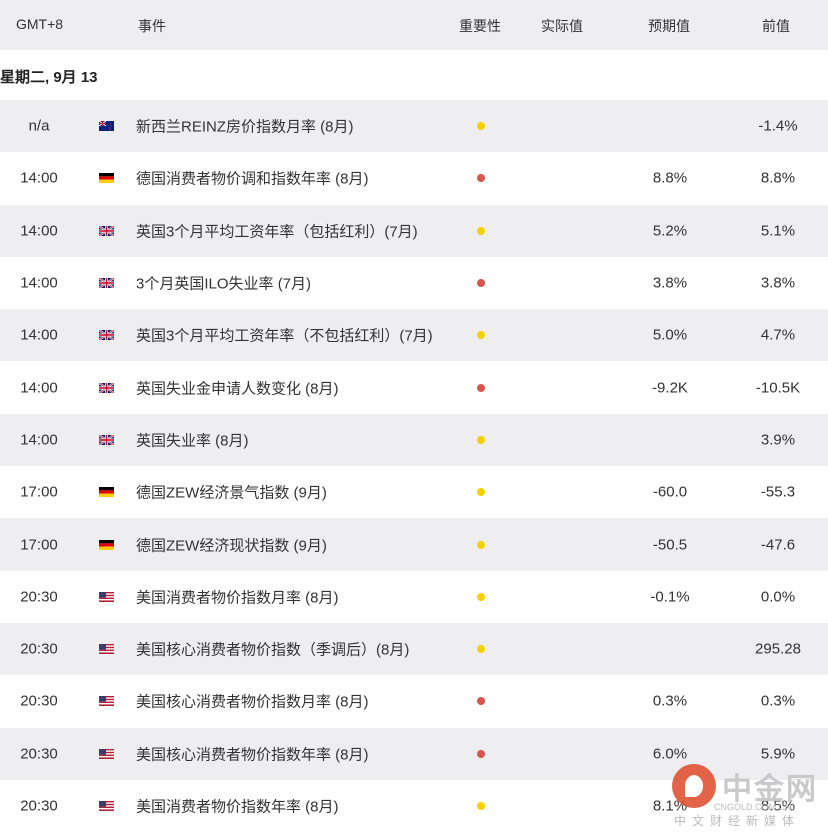 This screenshot has height=834, width=828. I want to click on actual-column-header: 实际值, so click(562, 26).